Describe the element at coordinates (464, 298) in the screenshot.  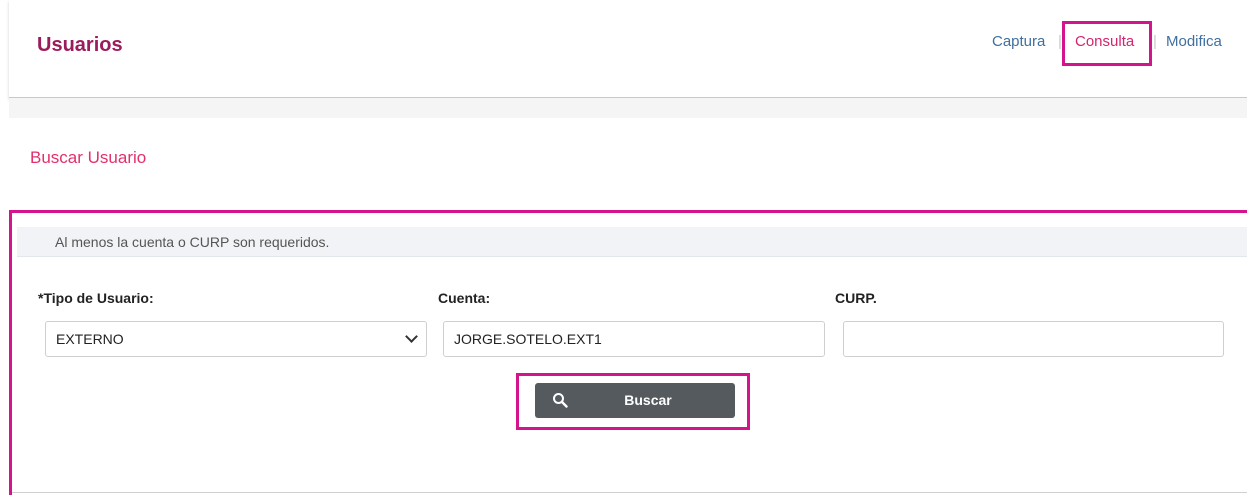
I see `cuenta-label: Cuenta:` at that location.